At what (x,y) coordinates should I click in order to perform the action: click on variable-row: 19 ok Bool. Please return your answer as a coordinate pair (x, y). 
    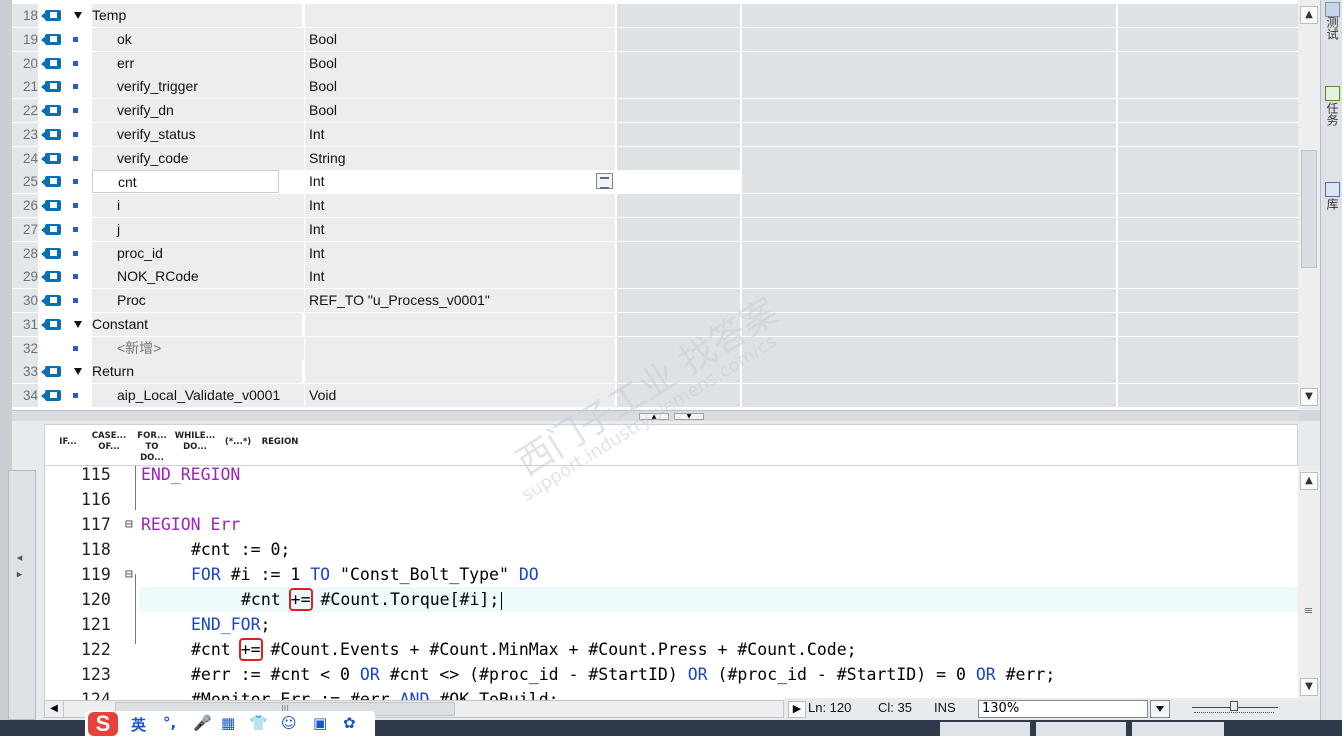
    Looking at the image, I should click on (655, 39).